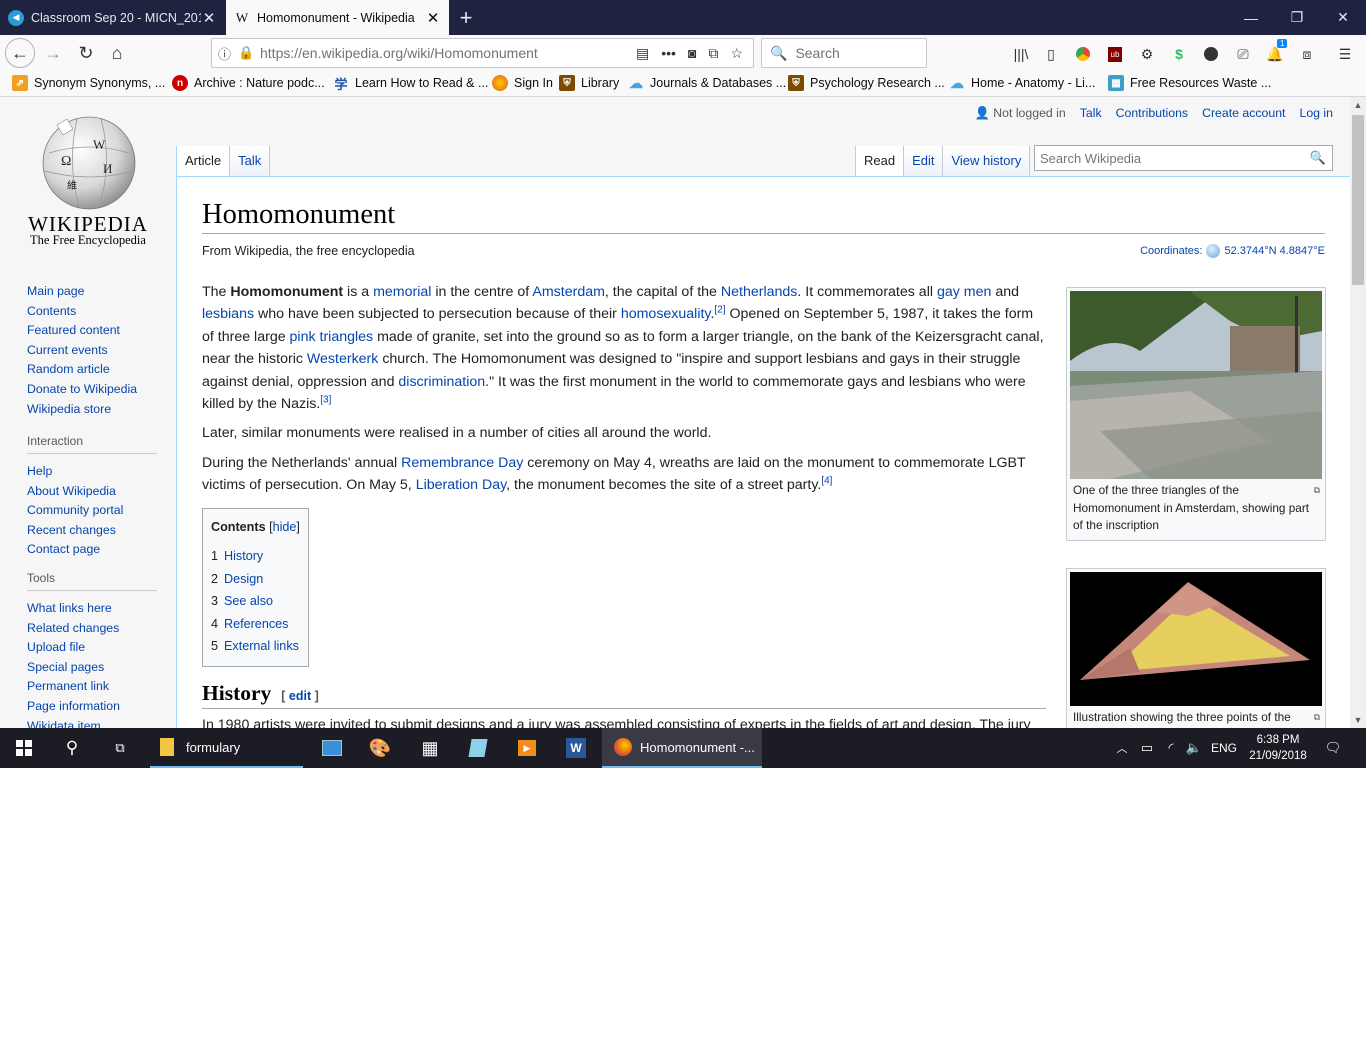 This screenshot has width=1366, height=1056. I want to click on scrollbar-thumb, so click(1358, 200).